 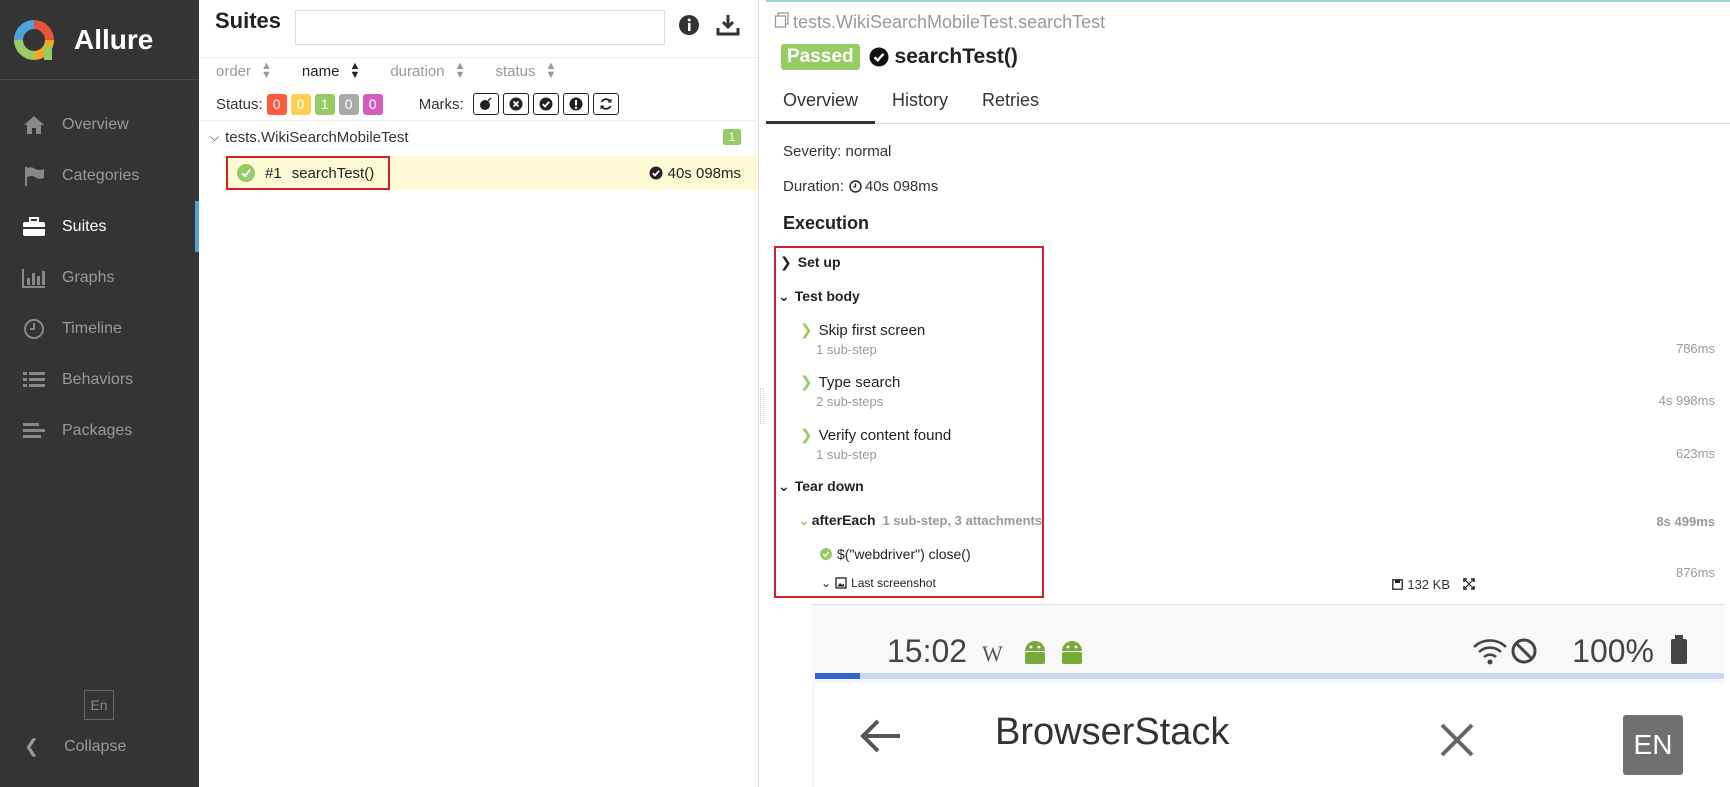 I want to click on list-icon, so click(x=34, y=380).